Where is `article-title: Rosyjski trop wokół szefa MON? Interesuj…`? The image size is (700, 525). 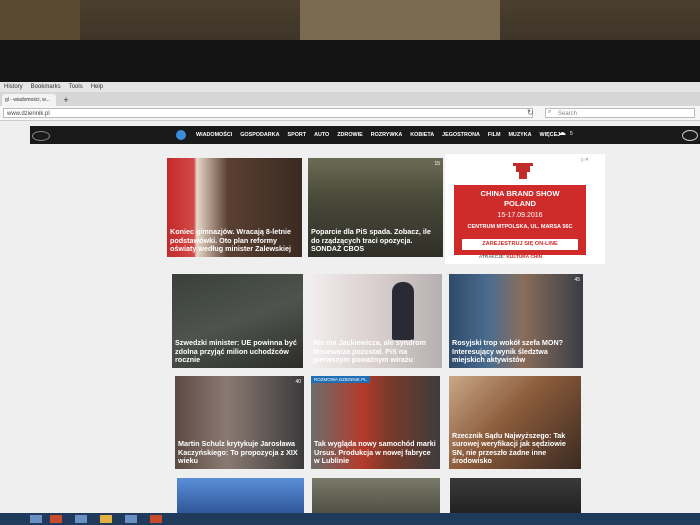 article-title: Rosyjski trop wokół szefa MON? Interesuj… is located at coordinates (508, 351).